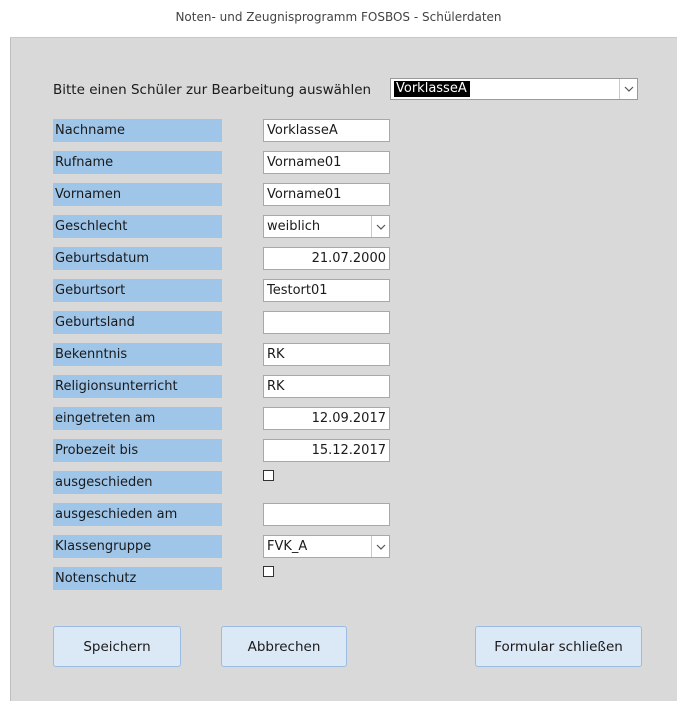  Describe the element at coordinates (326, 418) in the screenshot. I see `eingetreten-am-field: 12.09.2017` at that location.